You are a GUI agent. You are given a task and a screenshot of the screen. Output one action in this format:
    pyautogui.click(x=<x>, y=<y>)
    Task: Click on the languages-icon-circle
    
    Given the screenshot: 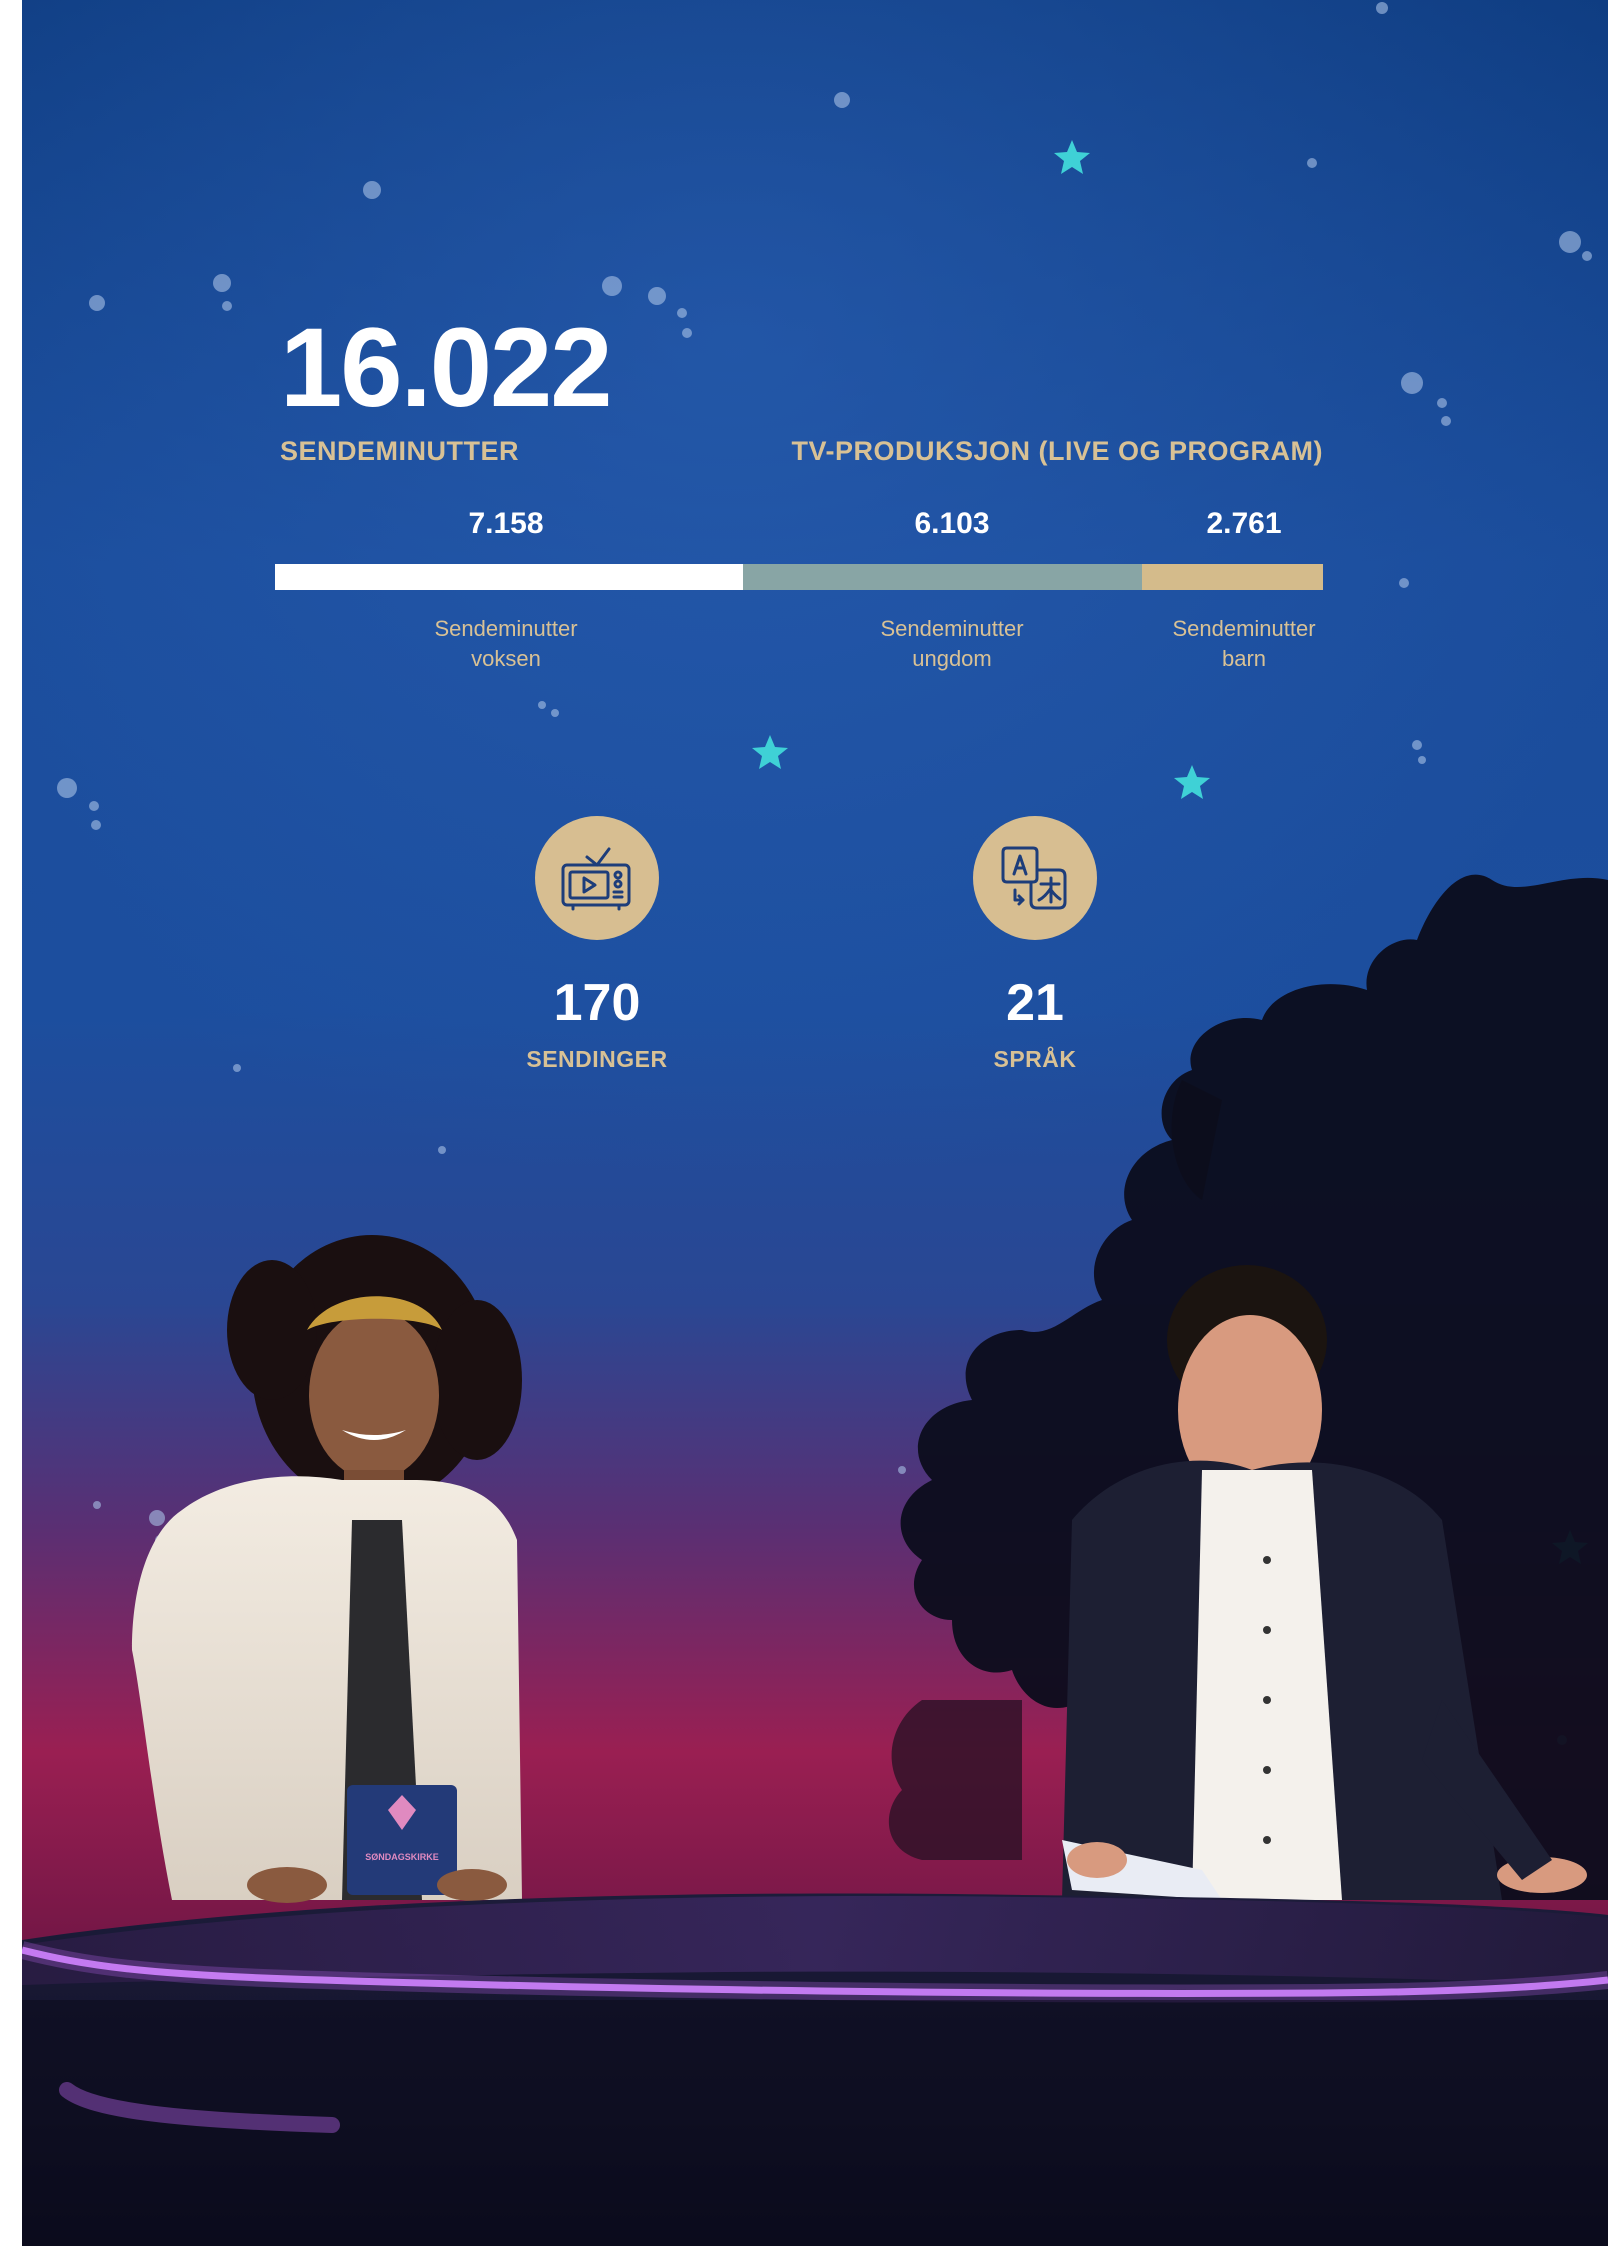 What is the action you would take?
    pyautogui.click(x=1035, y=878)
    